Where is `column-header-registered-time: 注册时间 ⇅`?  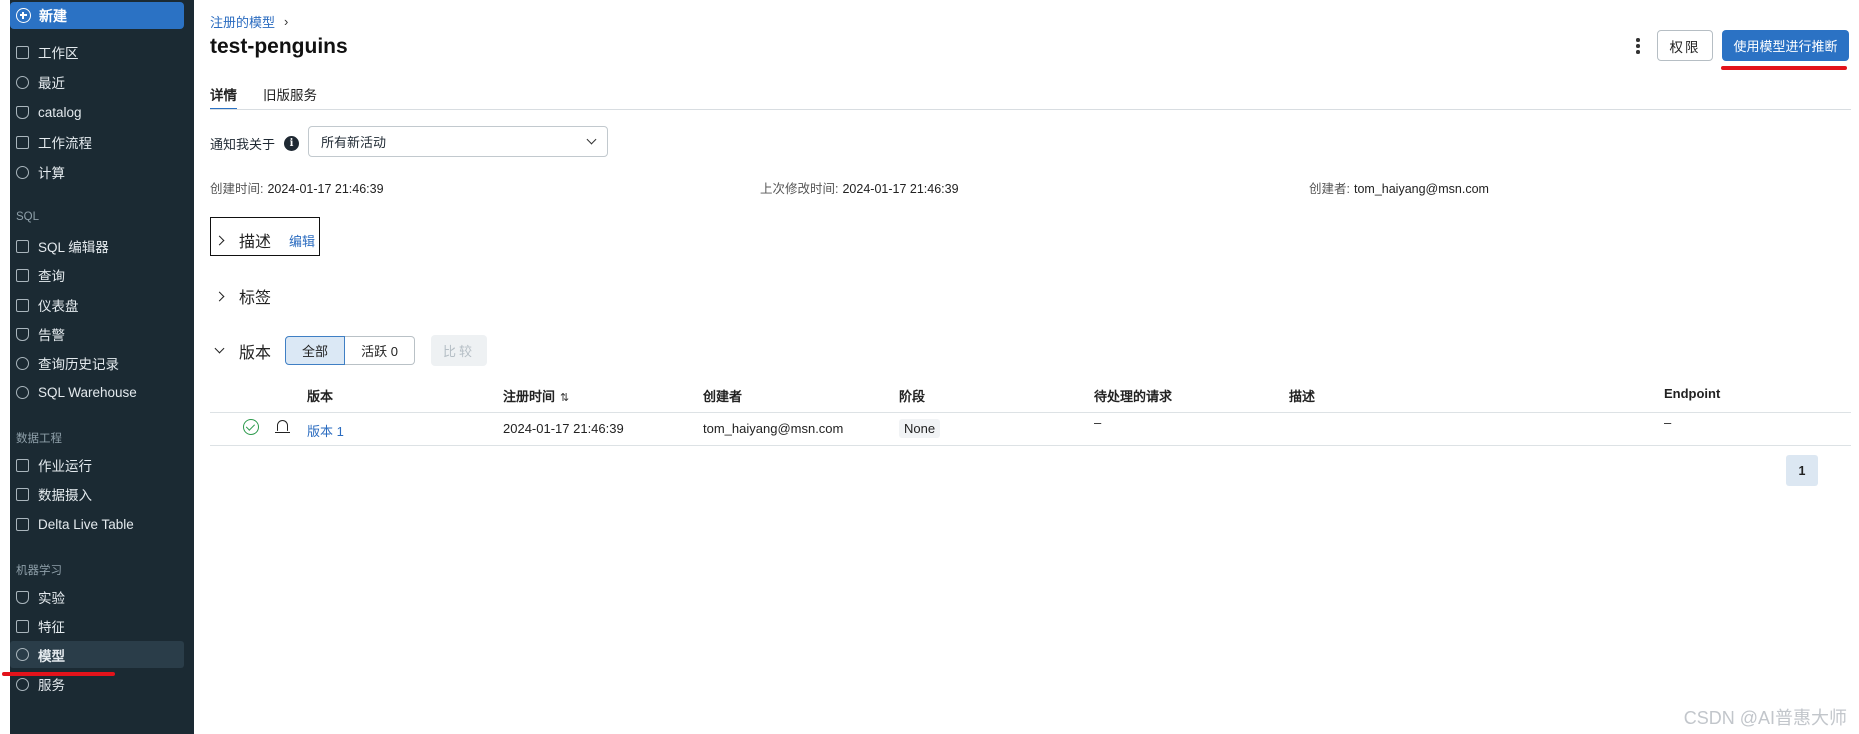
column-header-registered-time: 注册时间 ⇅ is located at coordinates (536, 395).